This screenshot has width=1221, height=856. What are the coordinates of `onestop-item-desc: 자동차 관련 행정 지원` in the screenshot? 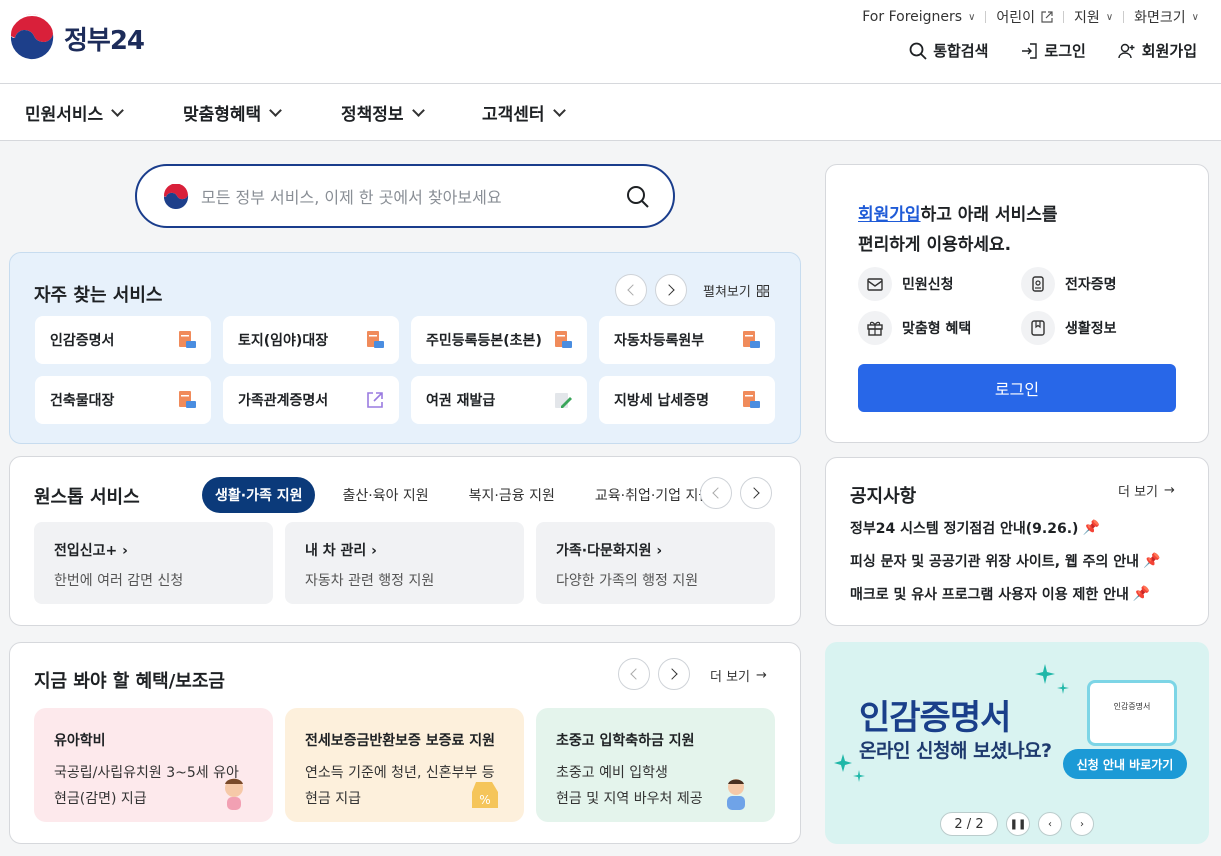 It's located at (370, 581).